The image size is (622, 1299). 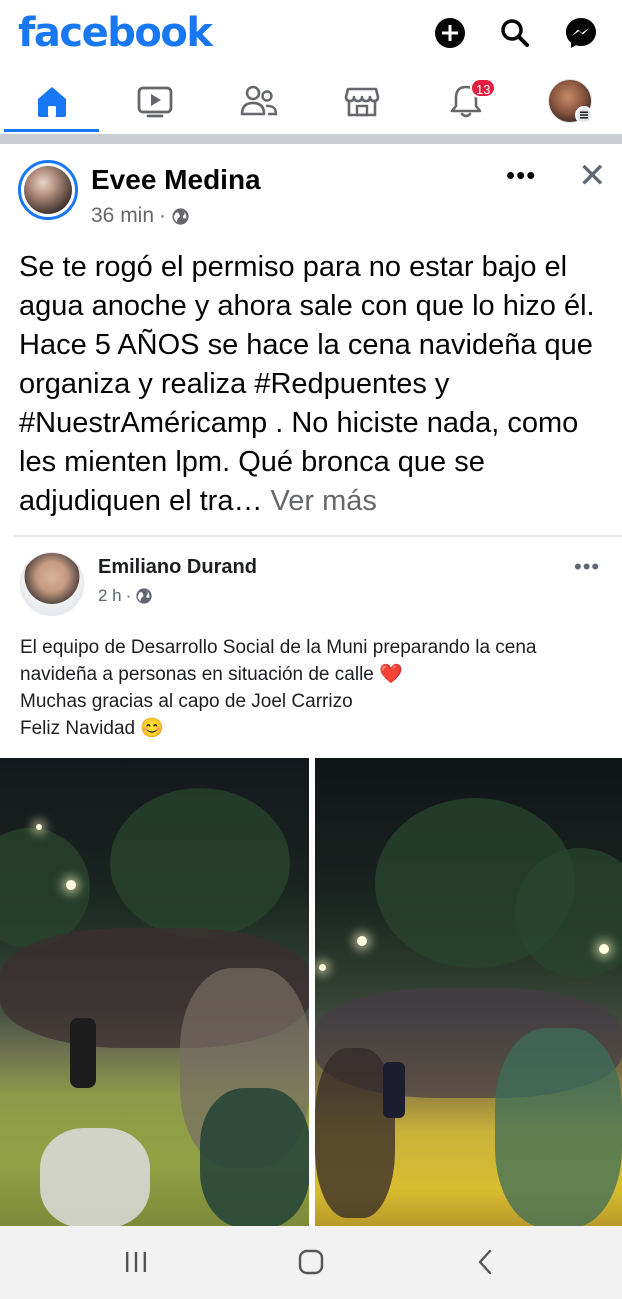 I want to click on recent-apps-icon, so click(x=136, y=1262).